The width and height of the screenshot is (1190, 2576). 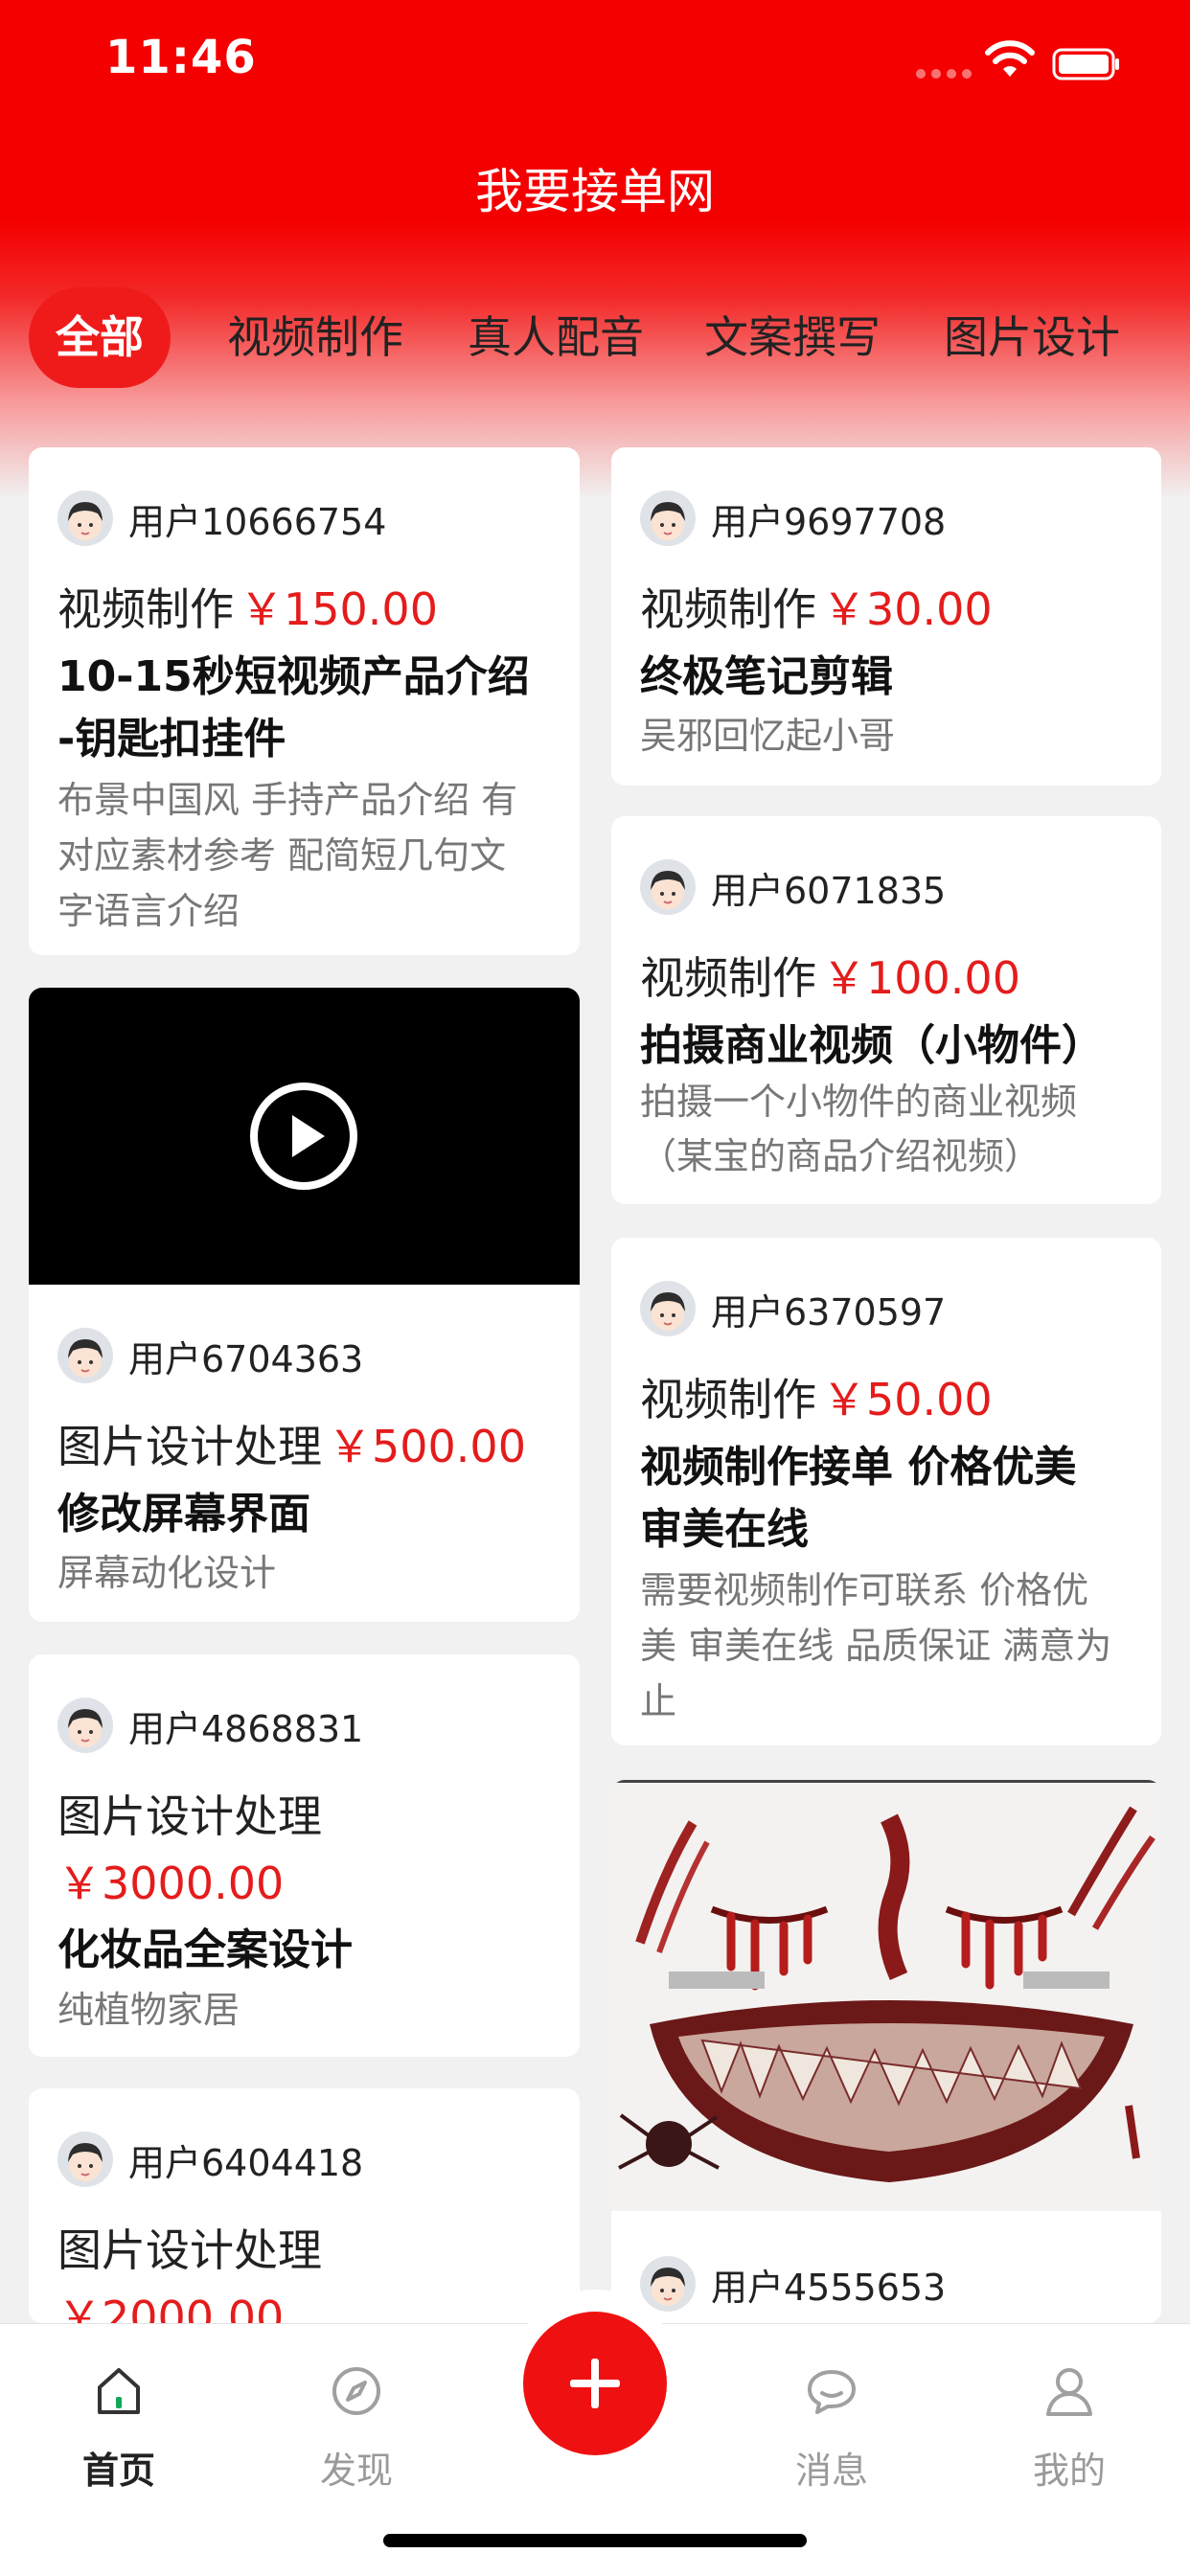 What do you see at coordinates (427, 1446) in the screenshot?
I see `post-price: ￥500.00` at bounding box center [427, 1446].